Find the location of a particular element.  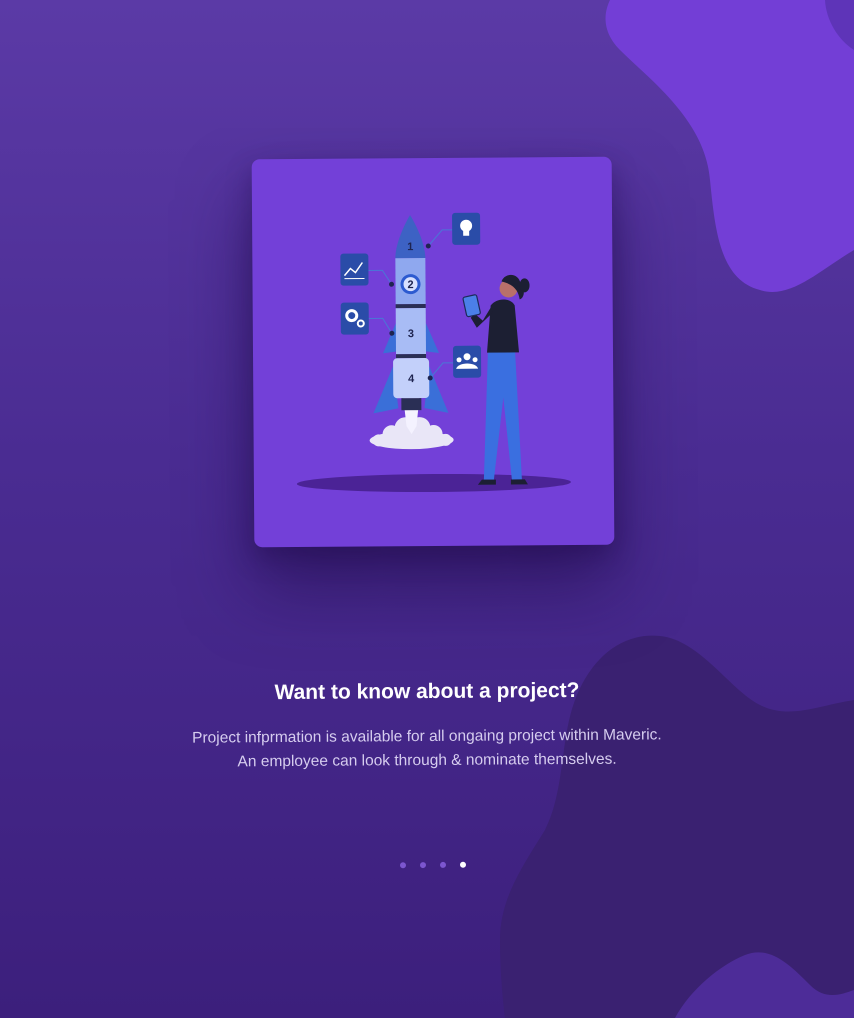

bottom-corner-blob is located at coordinates (764, 985).